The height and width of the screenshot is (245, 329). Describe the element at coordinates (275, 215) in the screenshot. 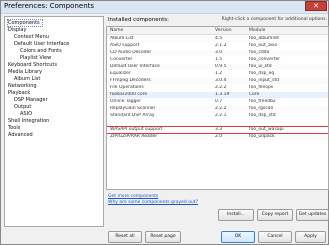

I see `copy-report-button: Copy report` at that location.